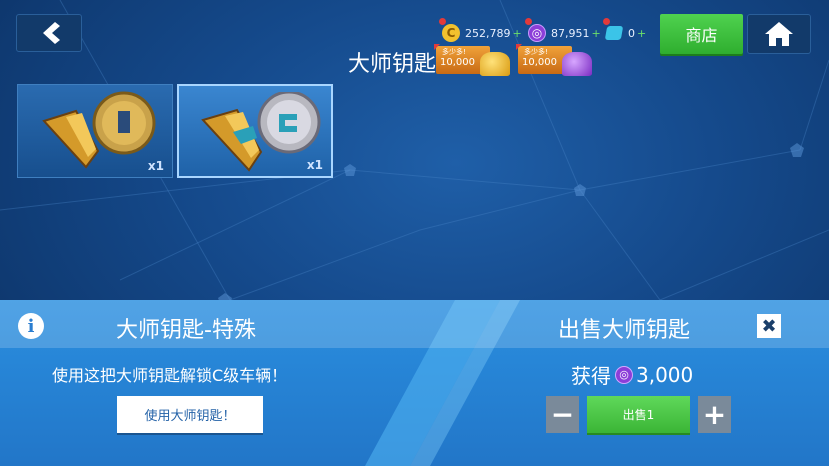  Describe the element at coordinates (255, 131) in the screenshot. I see `item-card-master-key-special: x1` at that location.